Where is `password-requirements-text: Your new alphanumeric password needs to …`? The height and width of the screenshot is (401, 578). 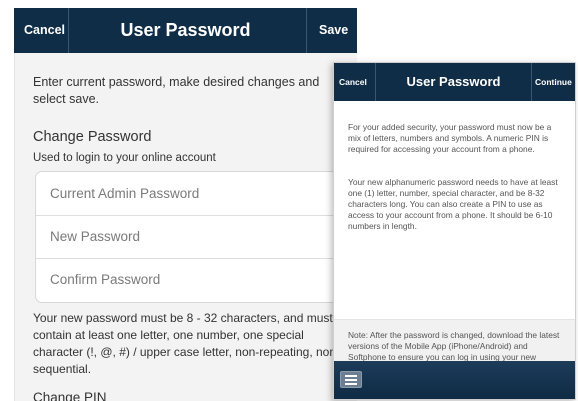
password-requirements-text: Your new alphanumeric password needs to … is located at coordinates (453, 204).